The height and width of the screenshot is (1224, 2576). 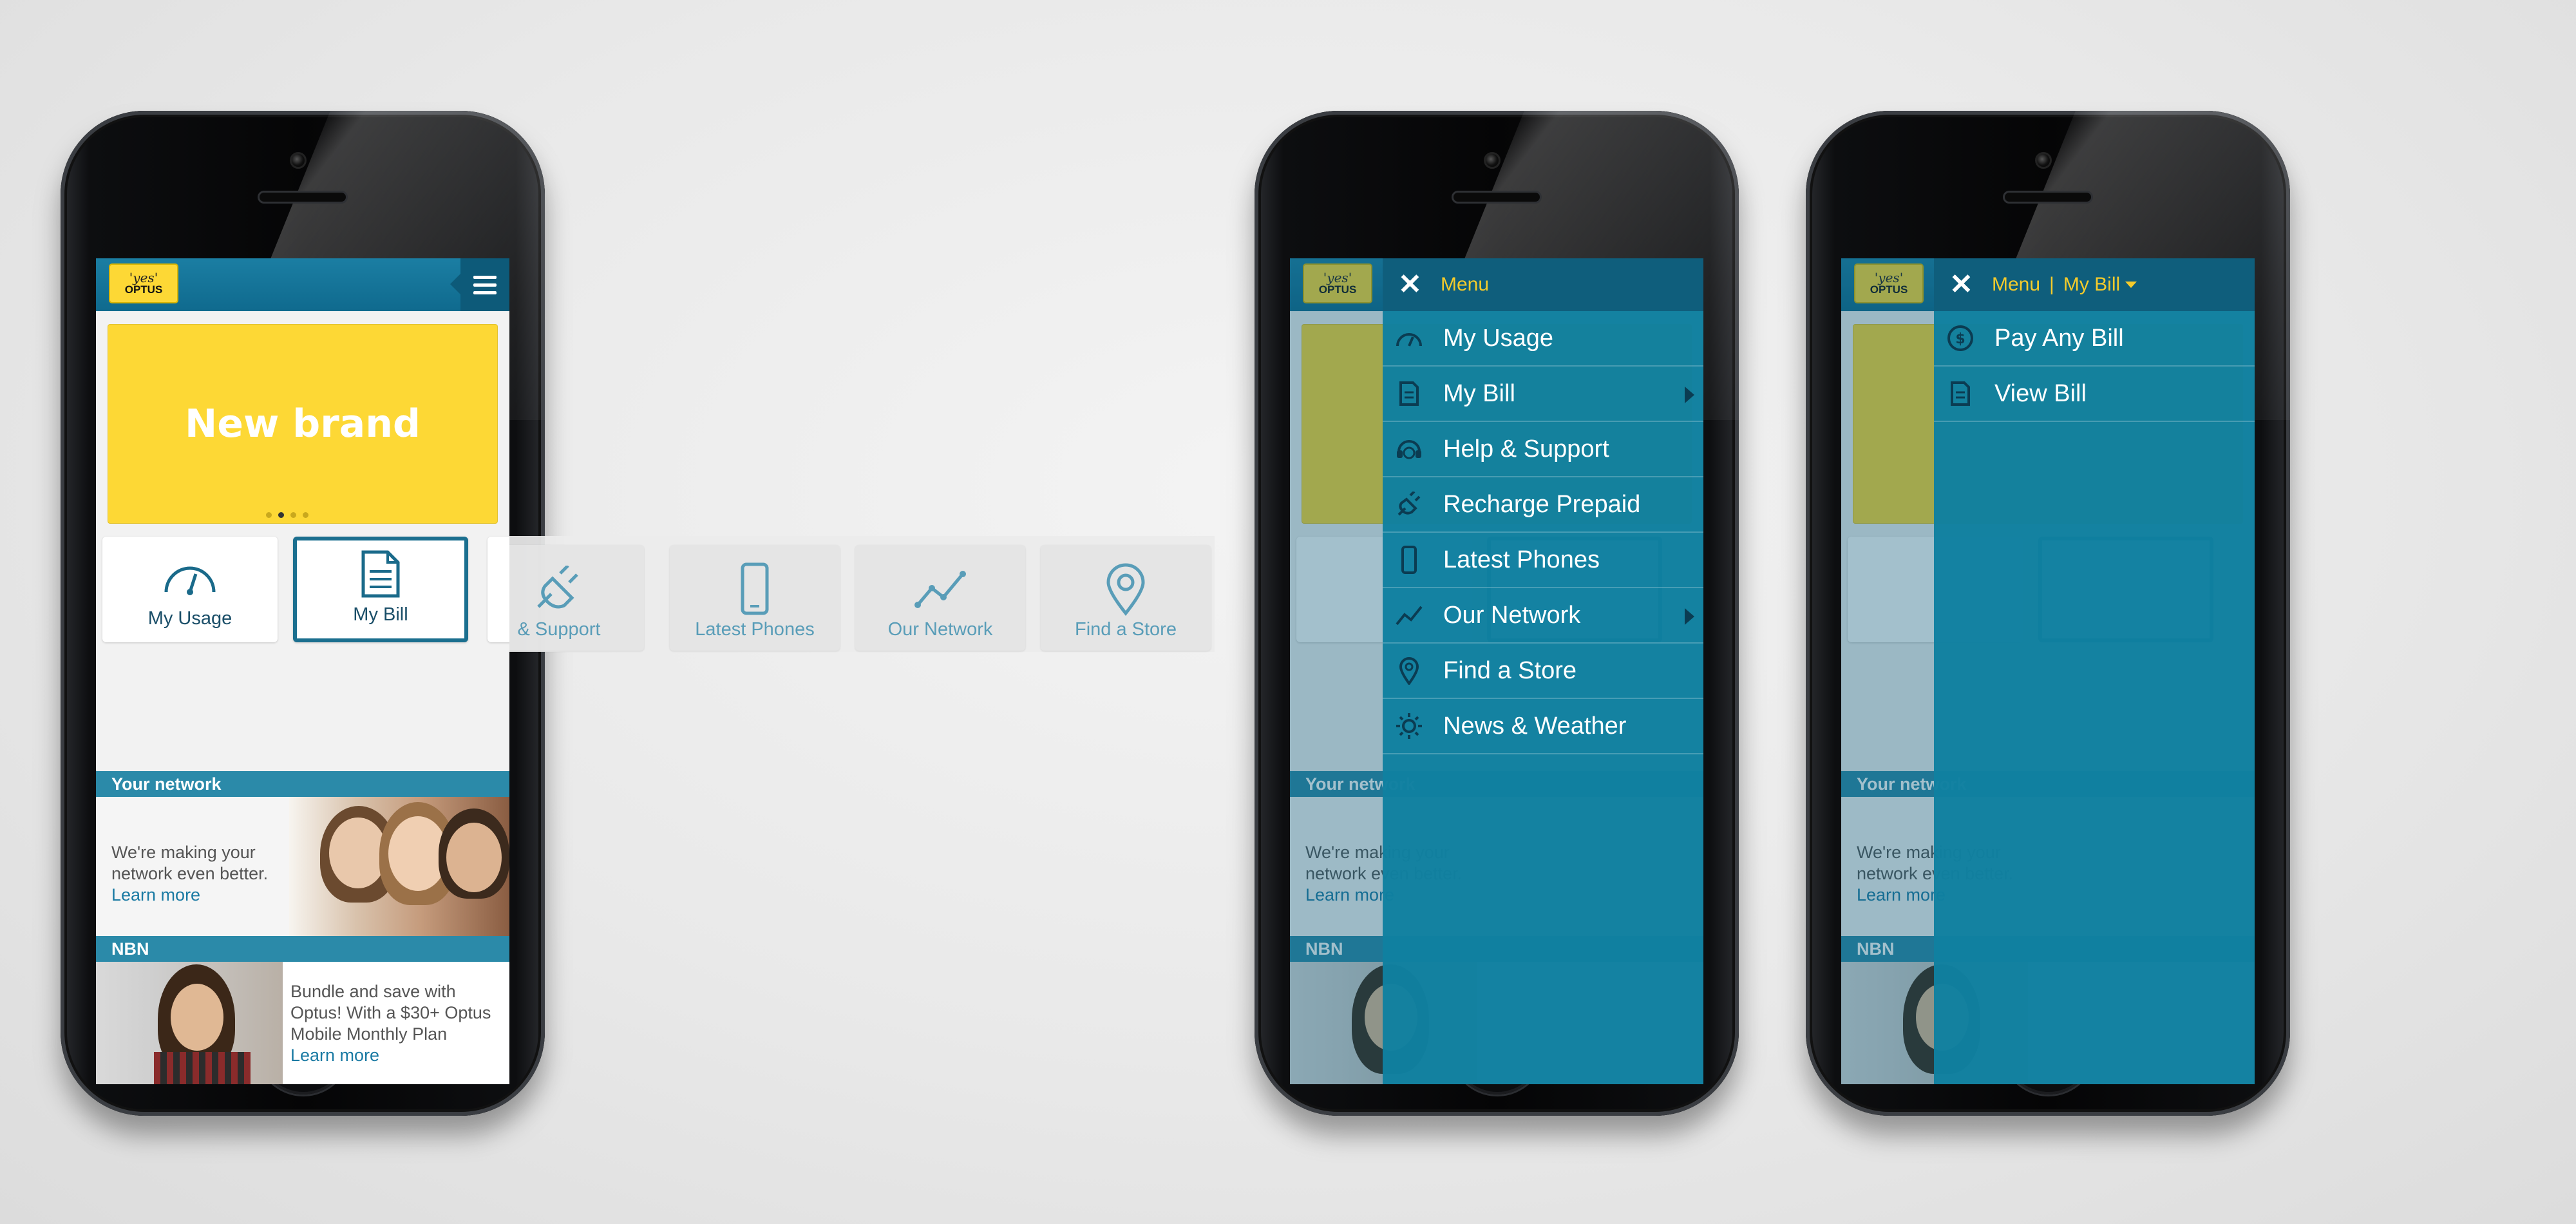 I want to click on promo-line: Mobile Monthly Plan, so click(x=369, y=1034).